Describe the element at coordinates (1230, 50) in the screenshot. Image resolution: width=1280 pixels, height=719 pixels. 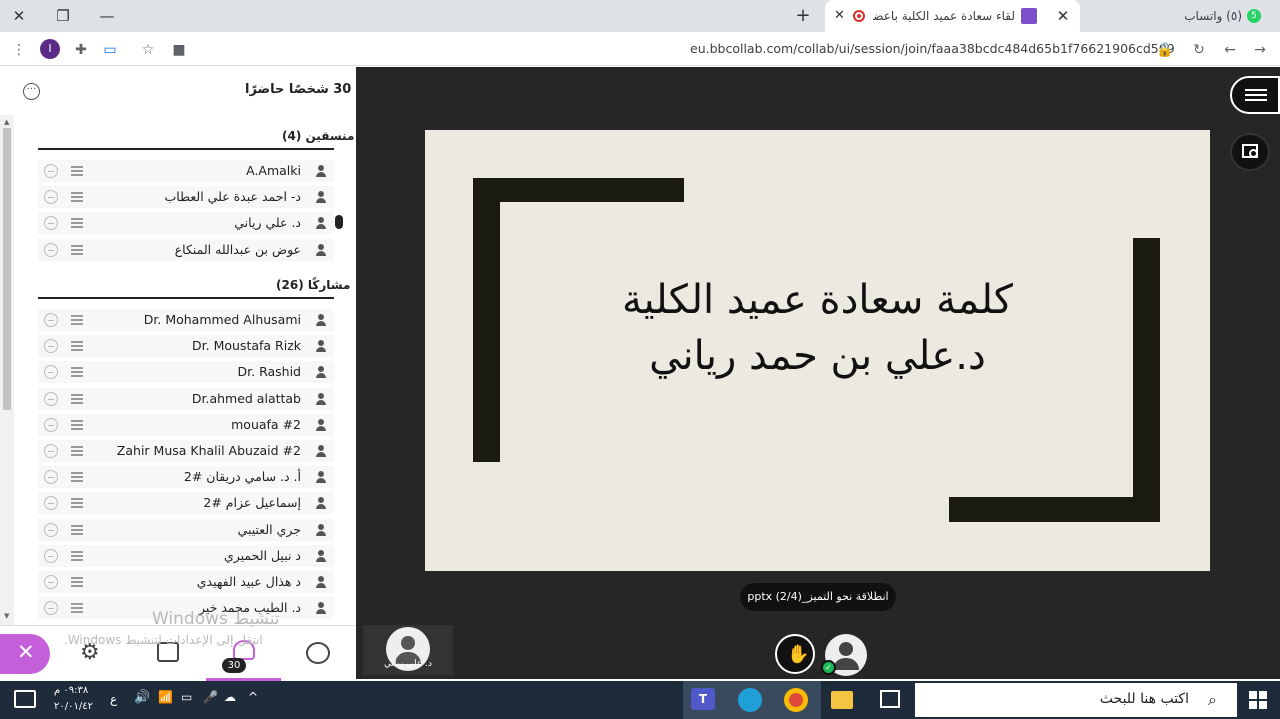
I see `back-icon: ←` at that location.